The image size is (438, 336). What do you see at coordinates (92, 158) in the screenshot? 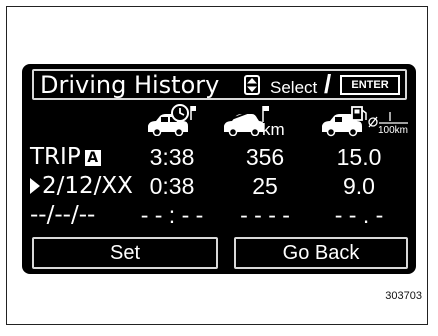
I see `trip-a-badge: A` at bounding box center [92, 158].